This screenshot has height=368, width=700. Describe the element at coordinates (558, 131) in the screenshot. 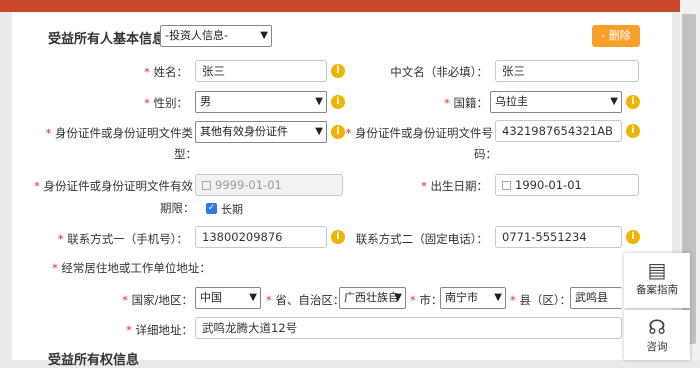

I see `id-number-input: 4321987654321AB` at that location.